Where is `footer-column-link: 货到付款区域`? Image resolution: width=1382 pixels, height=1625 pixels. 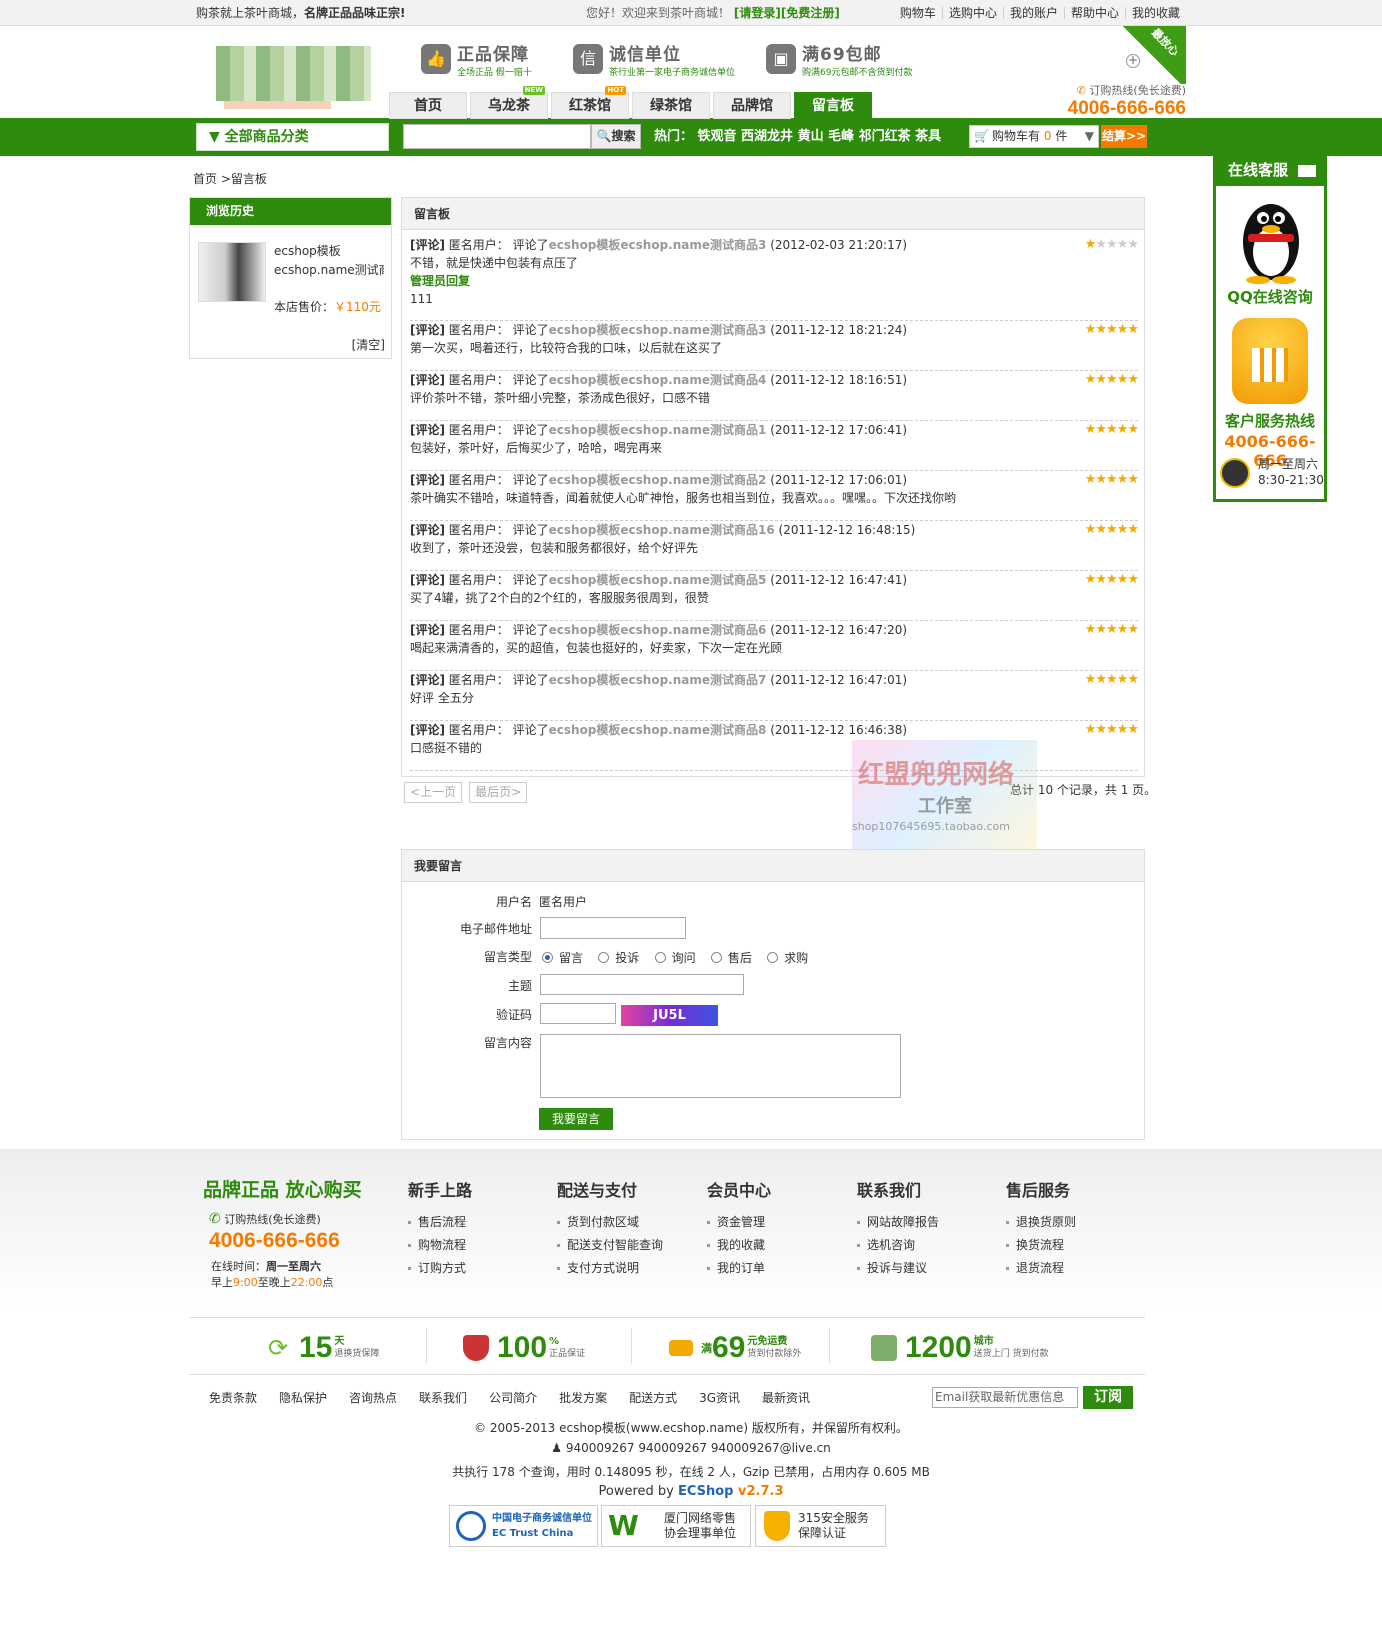
footer-column-link: 货到付款区域 is located at coordinates (610, 1222).